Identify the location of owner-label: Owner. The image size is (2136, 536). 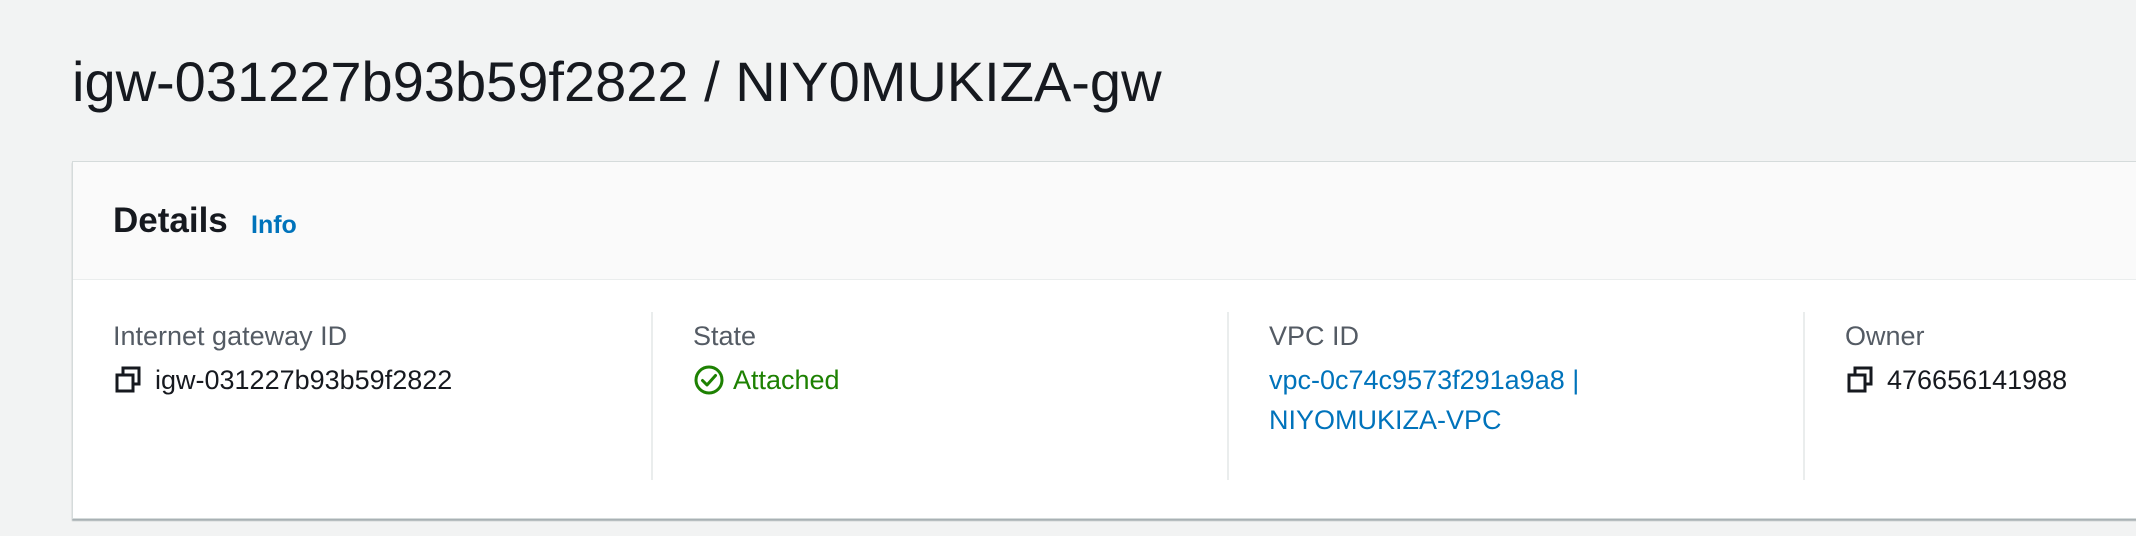
(1885, 336).